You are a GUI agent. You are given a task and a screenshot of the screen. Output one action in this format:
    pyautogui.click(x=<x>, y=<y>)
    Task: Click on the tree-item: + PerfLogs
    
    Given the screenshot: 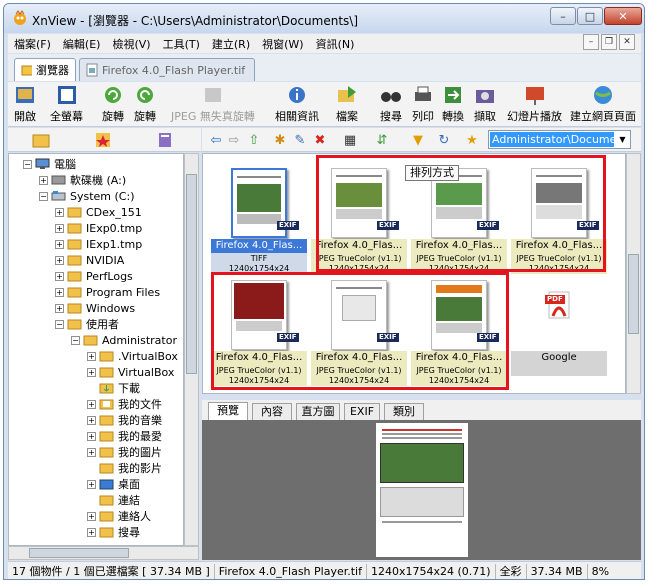 What is the action you would take?
    pyautogui.click(x=94, y=276)
    